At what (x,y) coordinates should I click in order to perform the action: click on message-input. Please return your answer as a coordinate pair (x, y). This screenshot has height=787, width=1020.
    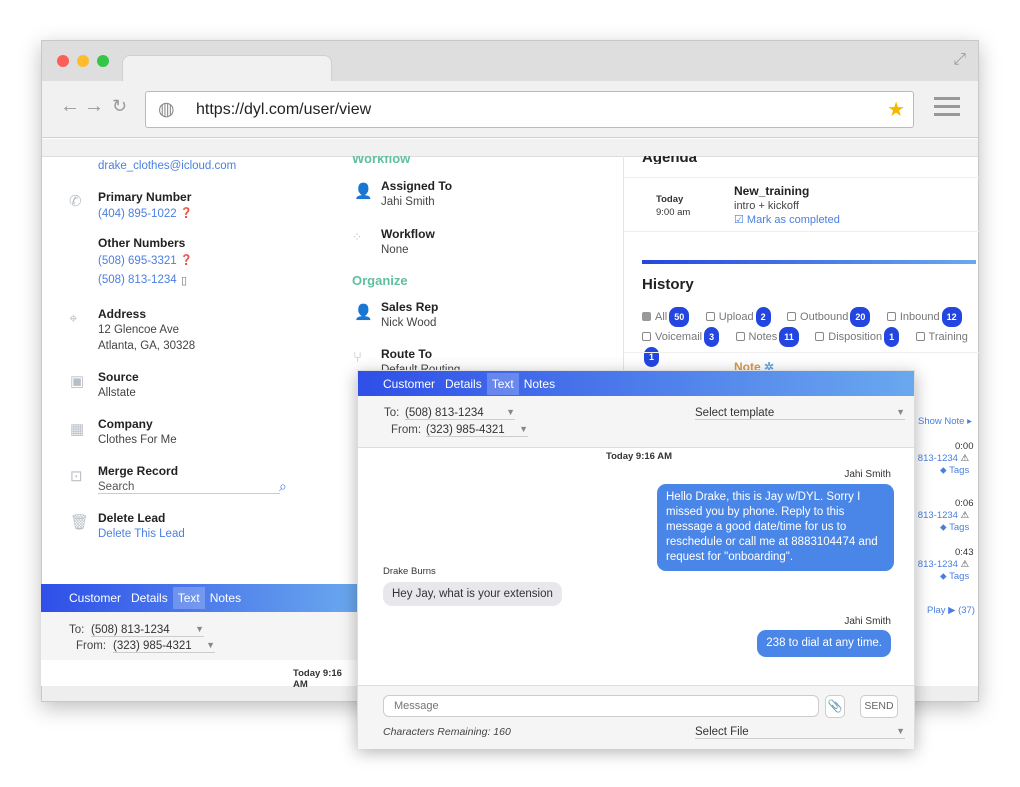
    Looking at the image, I should click on (601, 706).